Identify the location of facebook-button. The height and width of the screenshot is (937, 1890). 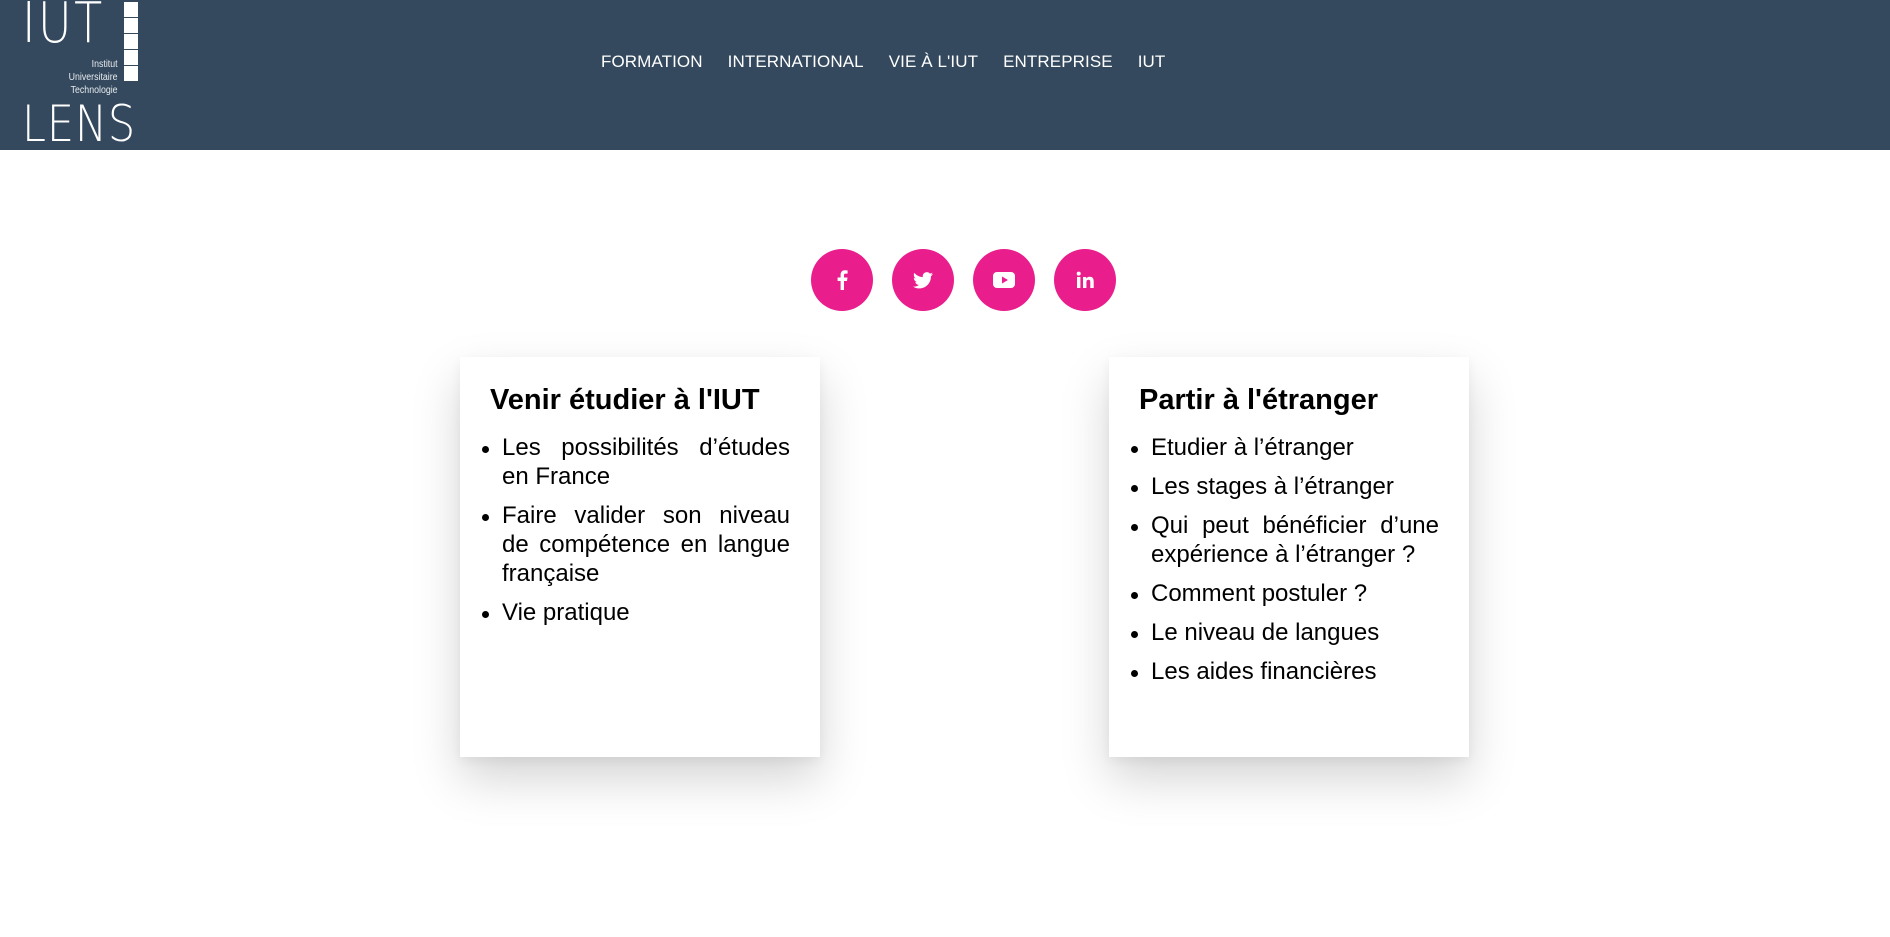
(842, 280).